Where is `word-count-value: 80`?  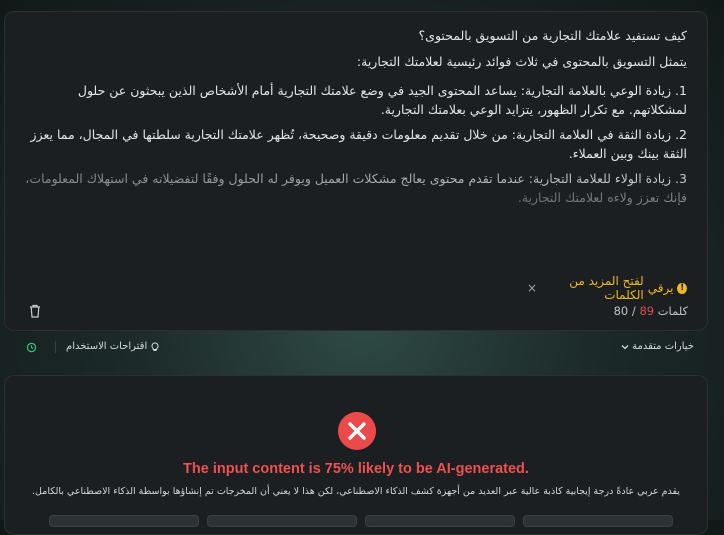
word-count-value: 80 is located at coordinates (621, 311).